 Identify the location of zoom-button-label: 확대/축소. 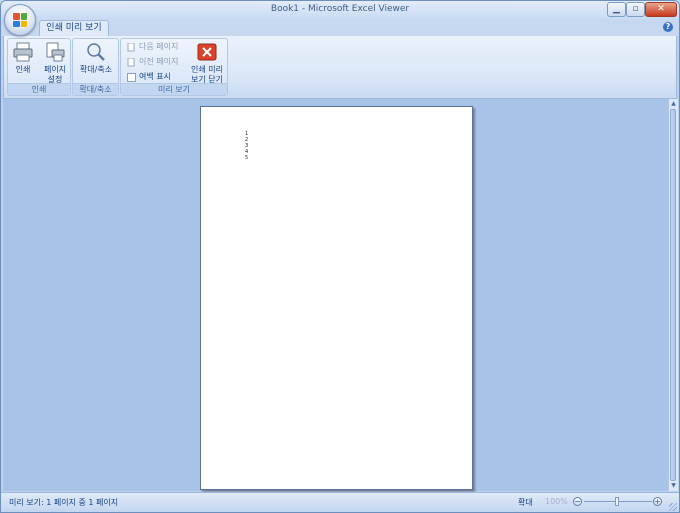
(96, 69).